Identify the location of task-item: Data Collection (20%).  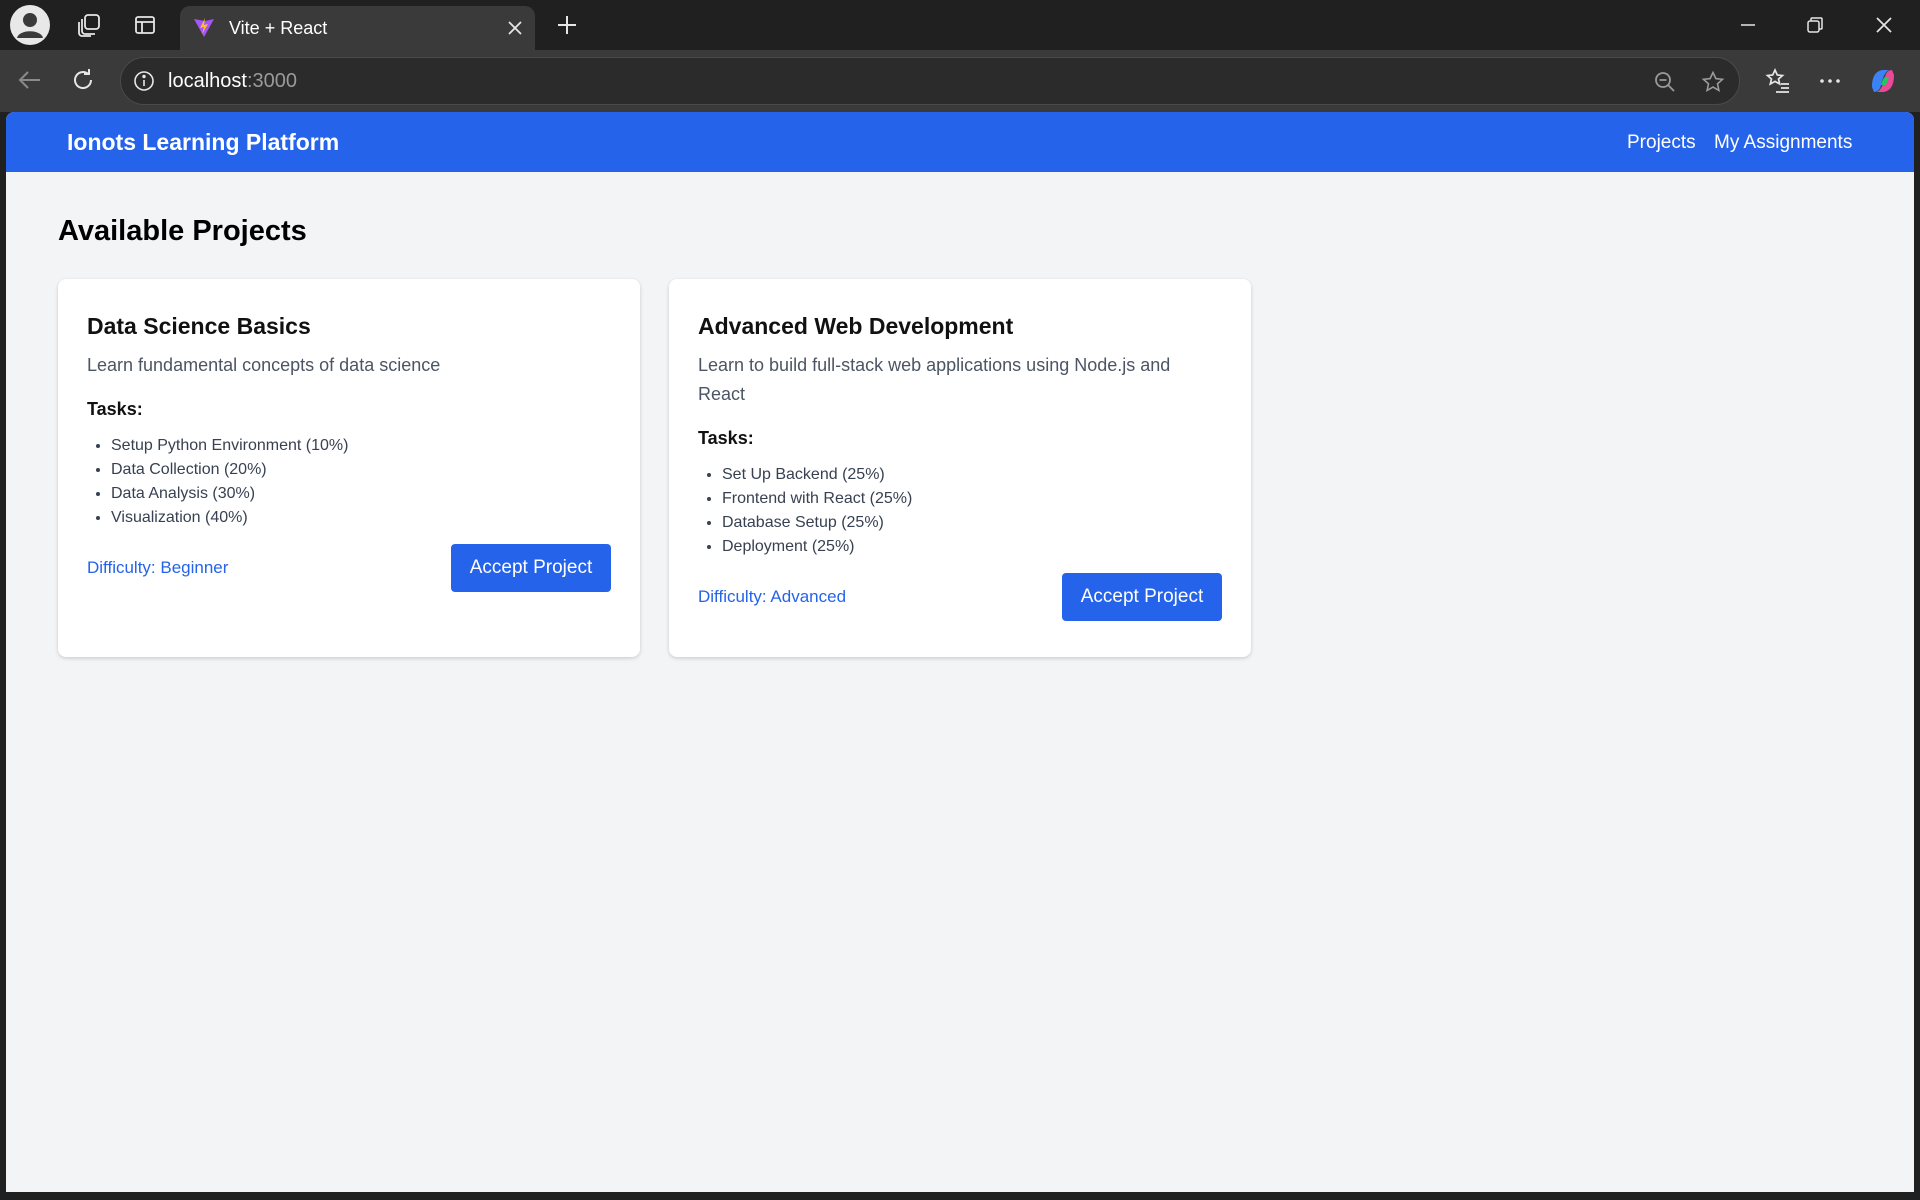
(361, 470).